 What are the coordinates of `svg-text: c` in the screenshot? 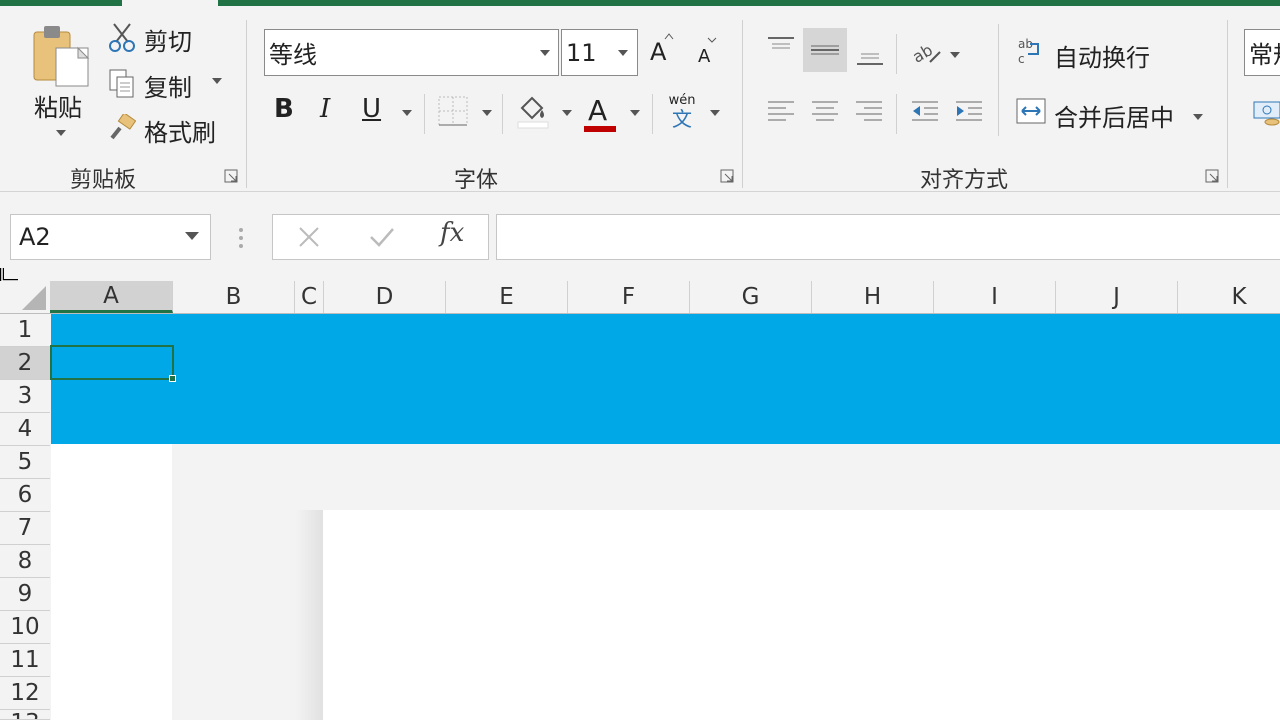 It's located at (1021, 59).